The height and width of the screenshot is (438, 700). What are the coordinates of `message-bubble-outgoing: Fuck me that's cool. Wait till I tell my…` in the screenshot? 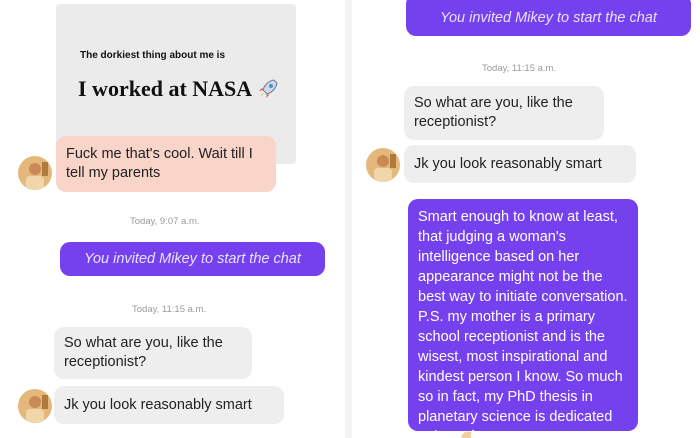 It's located at (166, 164).